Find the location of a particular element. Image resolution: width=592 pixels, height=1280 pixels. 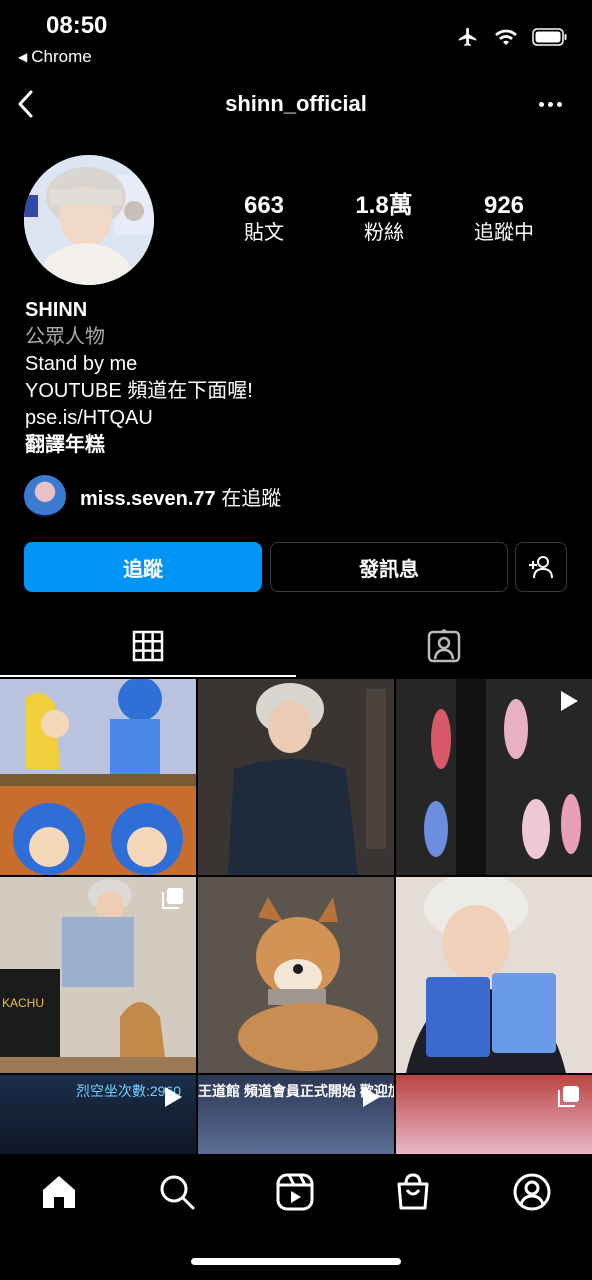

tab-posts is located at coordinates (148, 646).